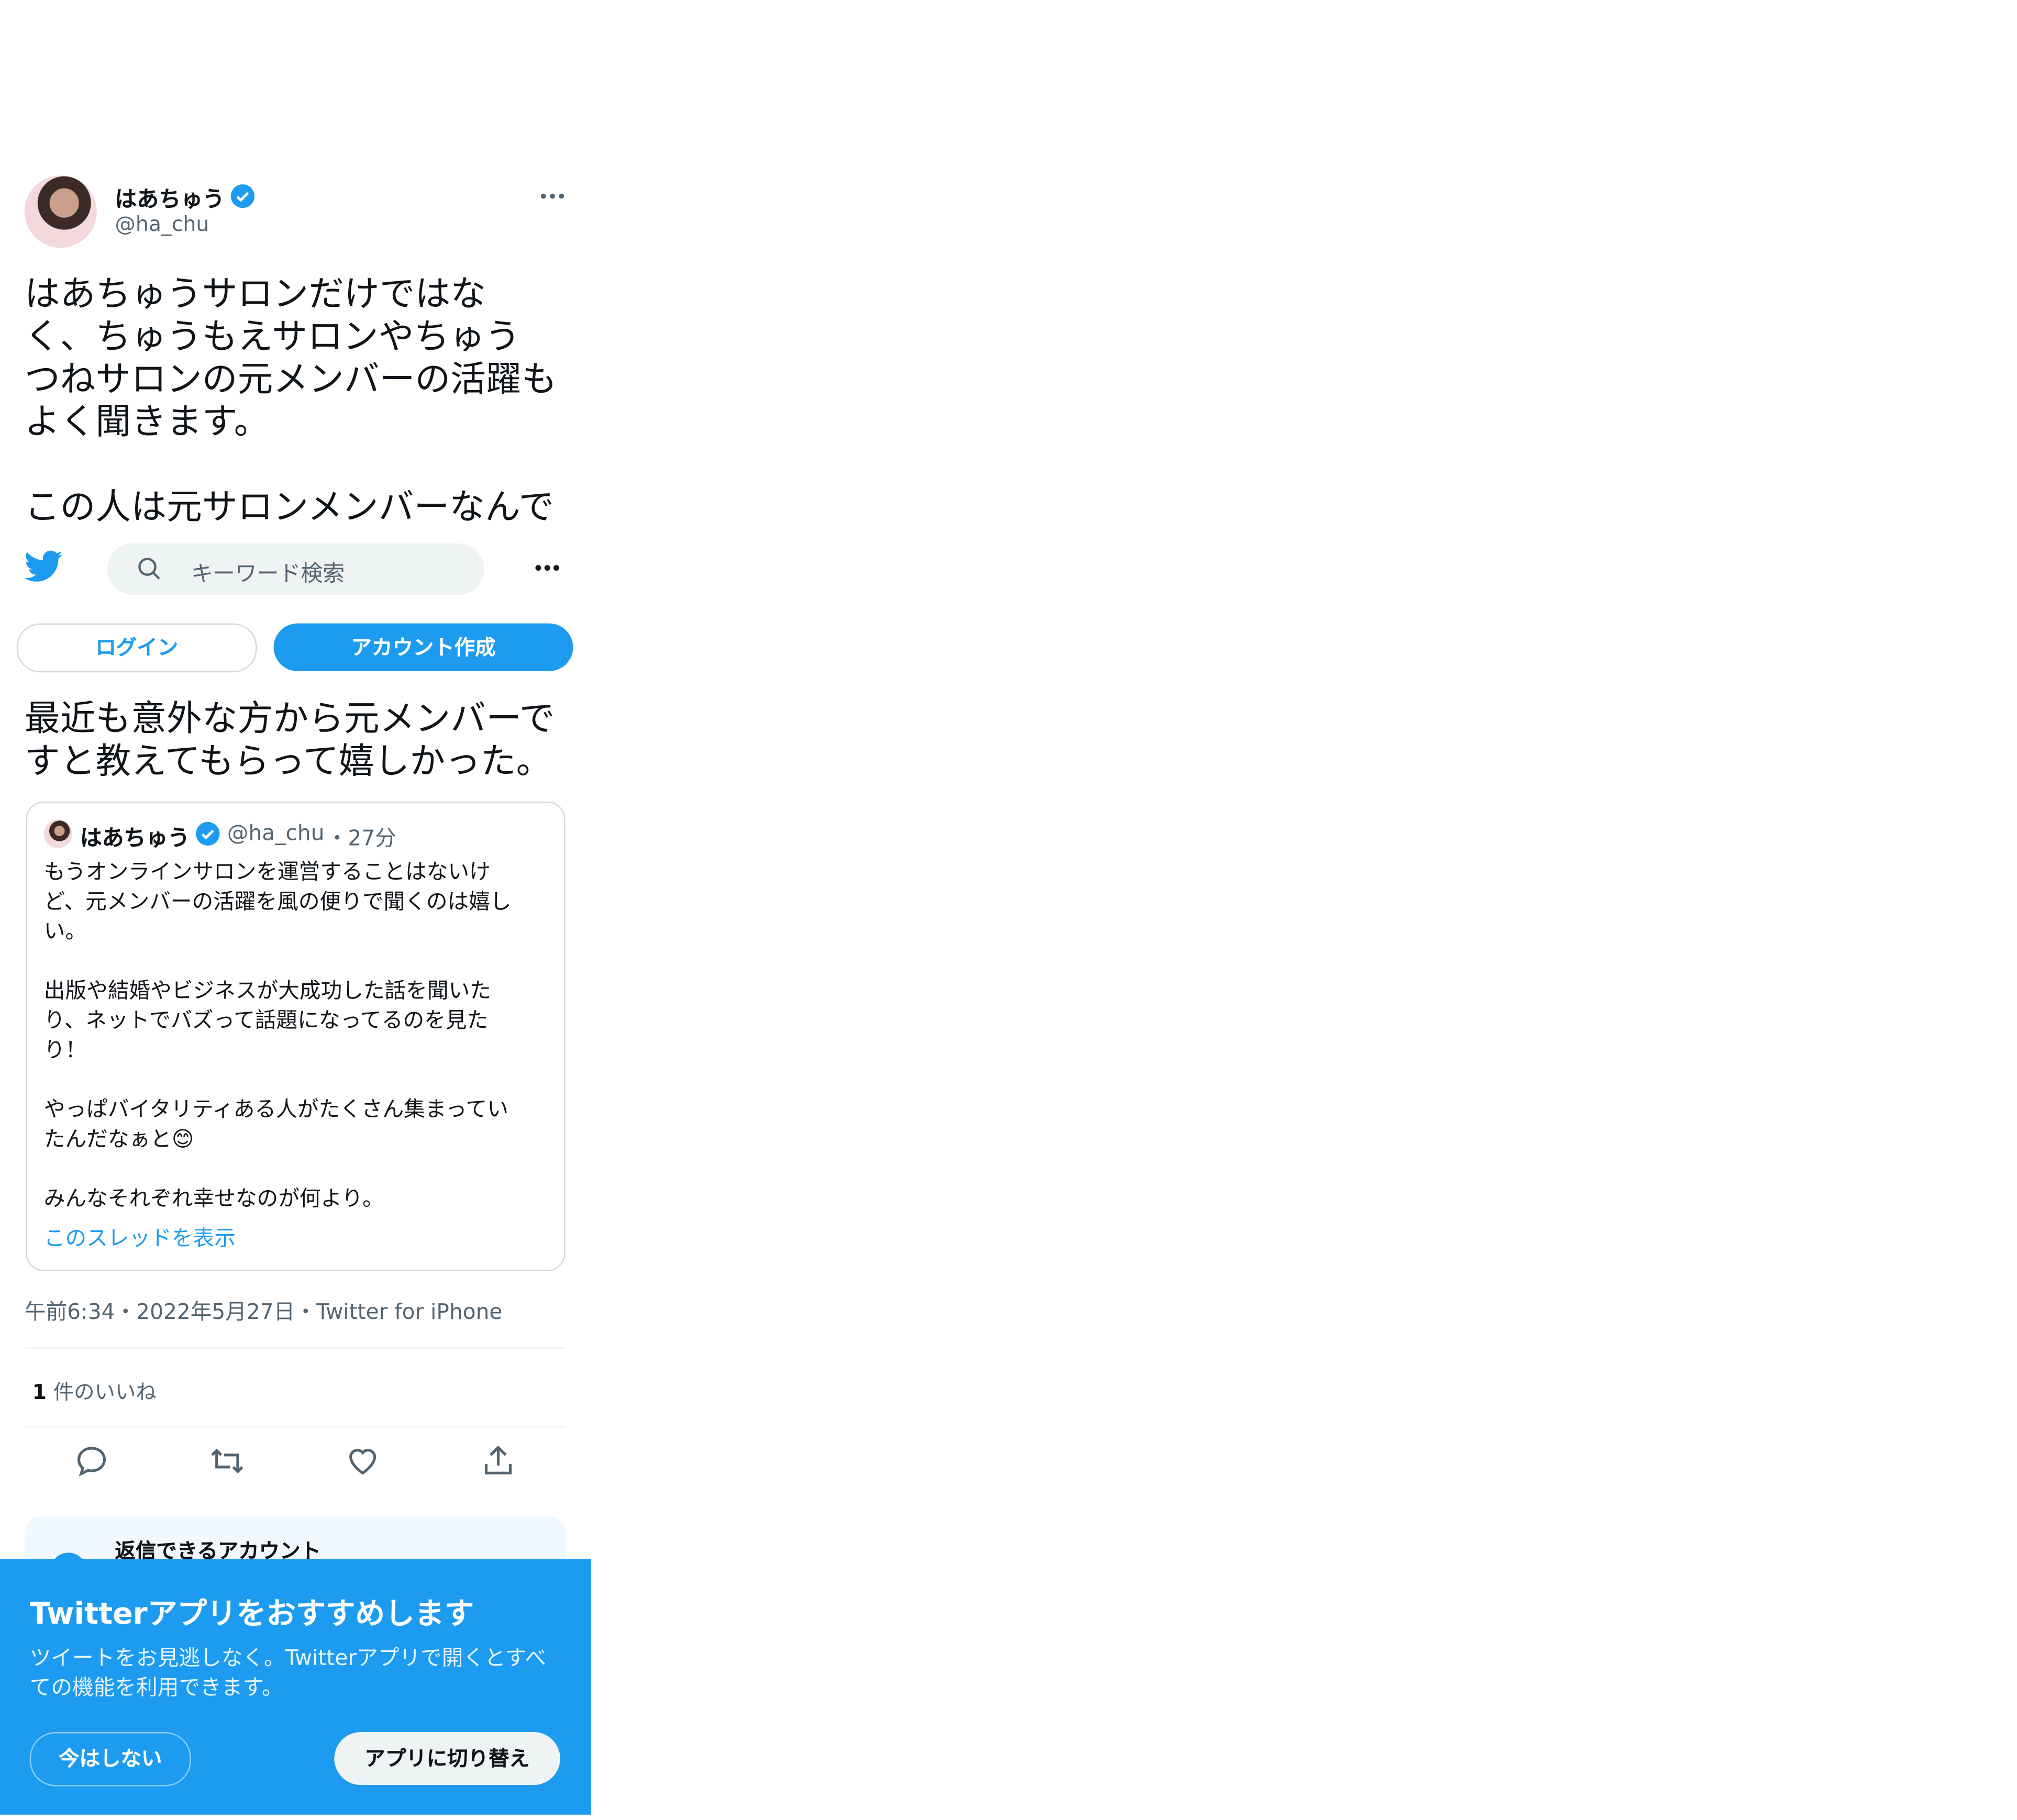 The height and width of the screenshot is (1820, 2017). I want to click on tweet-line: すと教えてもらって嬉しかった。, so click(288, 761).